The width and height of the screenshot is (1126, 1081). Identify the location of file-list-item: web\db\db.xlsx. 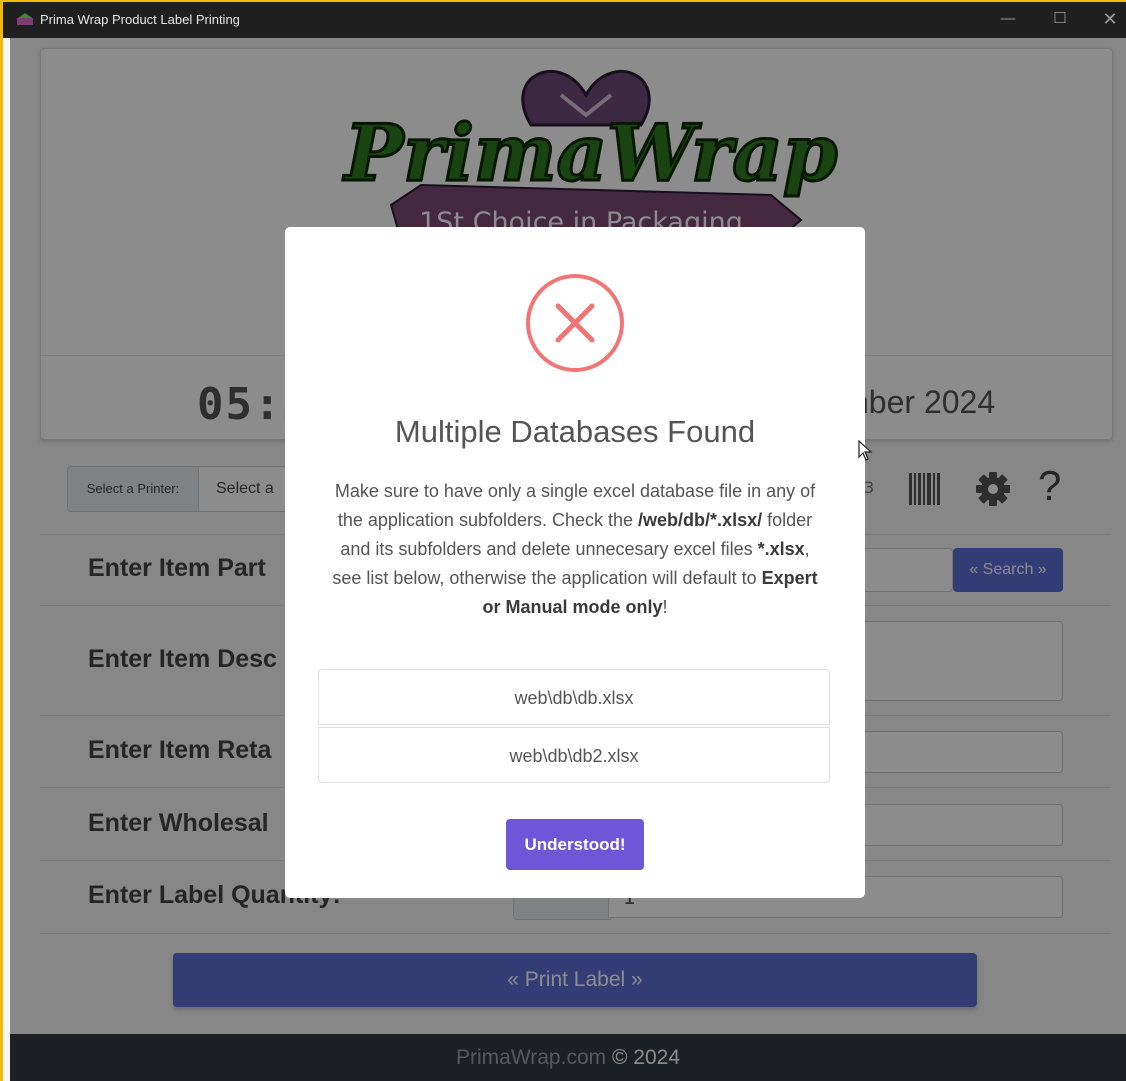
(574, 697).